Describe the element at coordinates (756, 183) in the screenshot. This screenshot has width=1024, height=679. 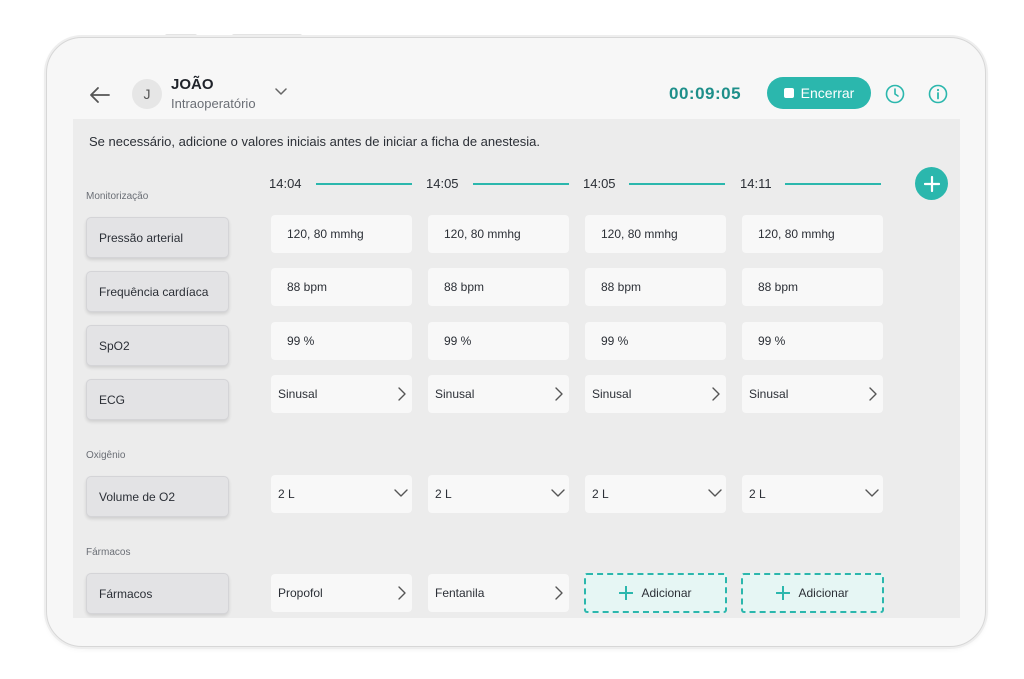
I see `time-label: 14:11` at that location.